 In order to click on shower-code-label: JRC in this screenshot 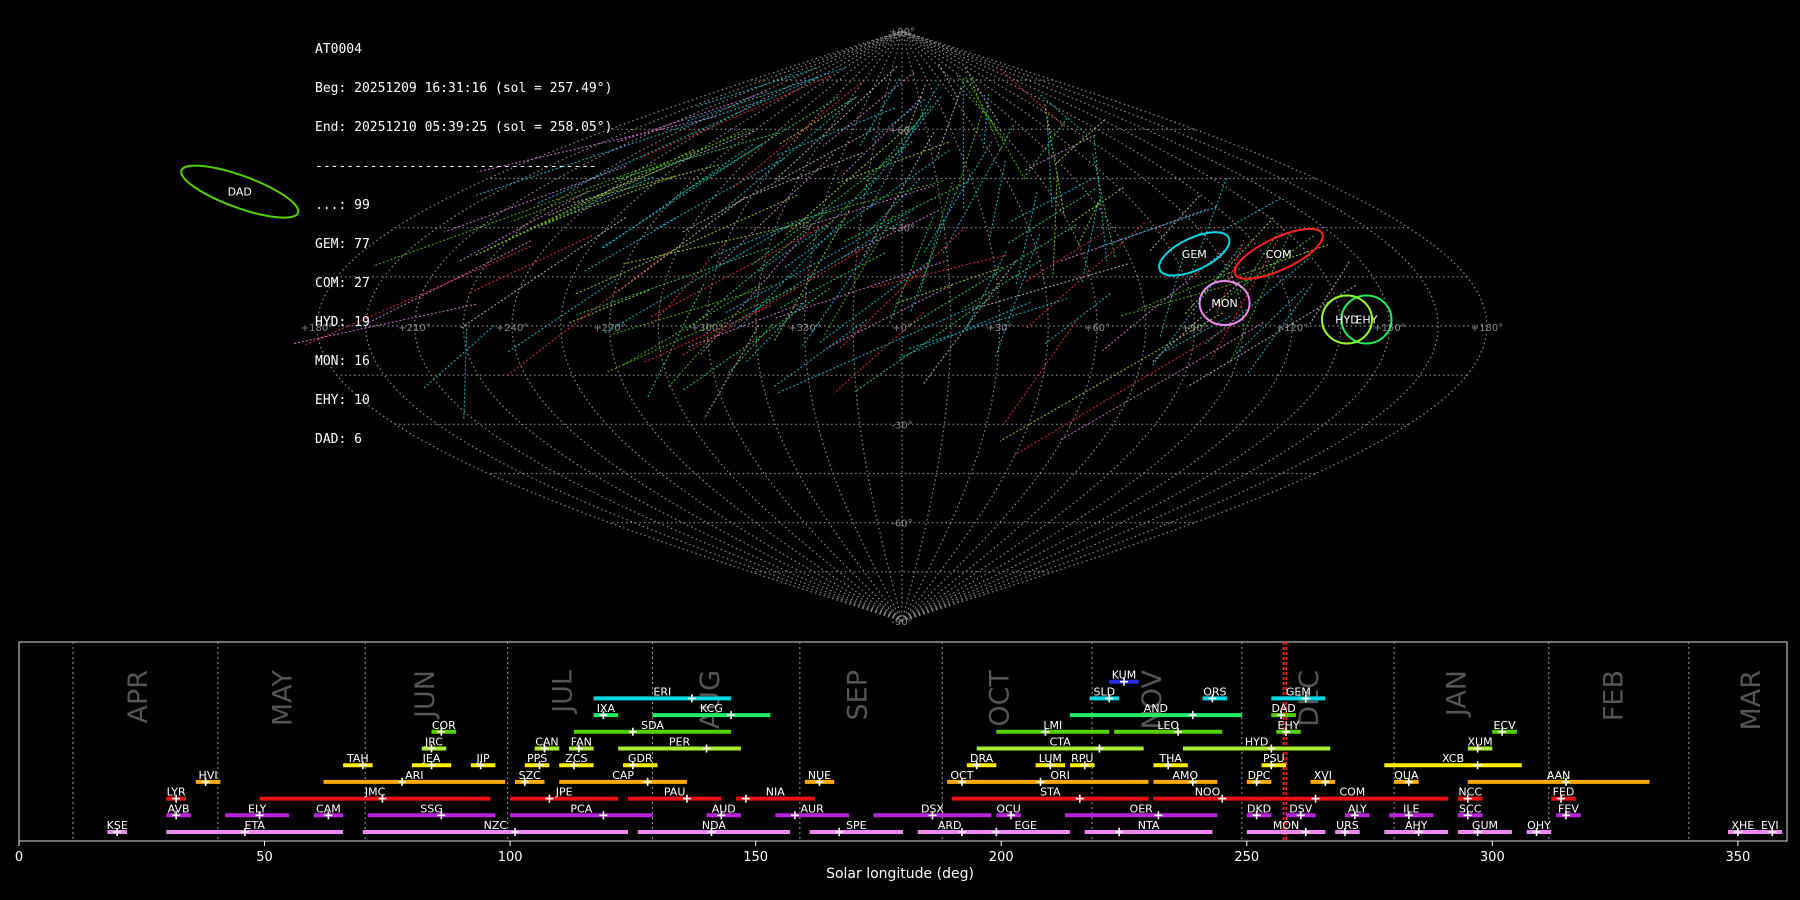, I will do `click(433, 742)`.